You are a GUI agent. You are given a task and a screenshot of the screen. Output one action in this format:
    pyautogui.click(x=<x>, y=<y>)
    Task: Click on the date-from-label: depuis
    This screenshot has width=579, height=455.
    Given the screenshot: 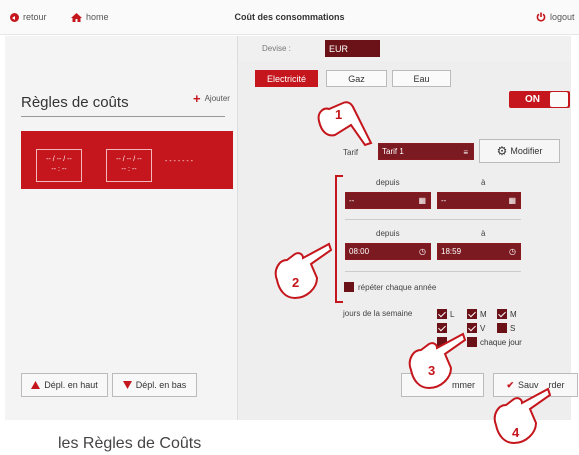 What is the action you would take?
    pyautogui.click(x=388, y=182)
    